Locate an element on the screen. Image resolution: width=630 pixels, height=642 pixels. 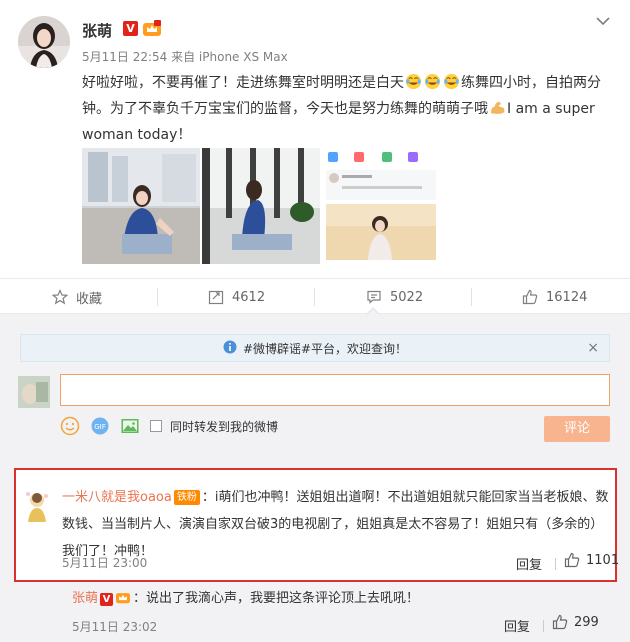
author-reply-like-button: 299 is located at coordinates (575, 622).